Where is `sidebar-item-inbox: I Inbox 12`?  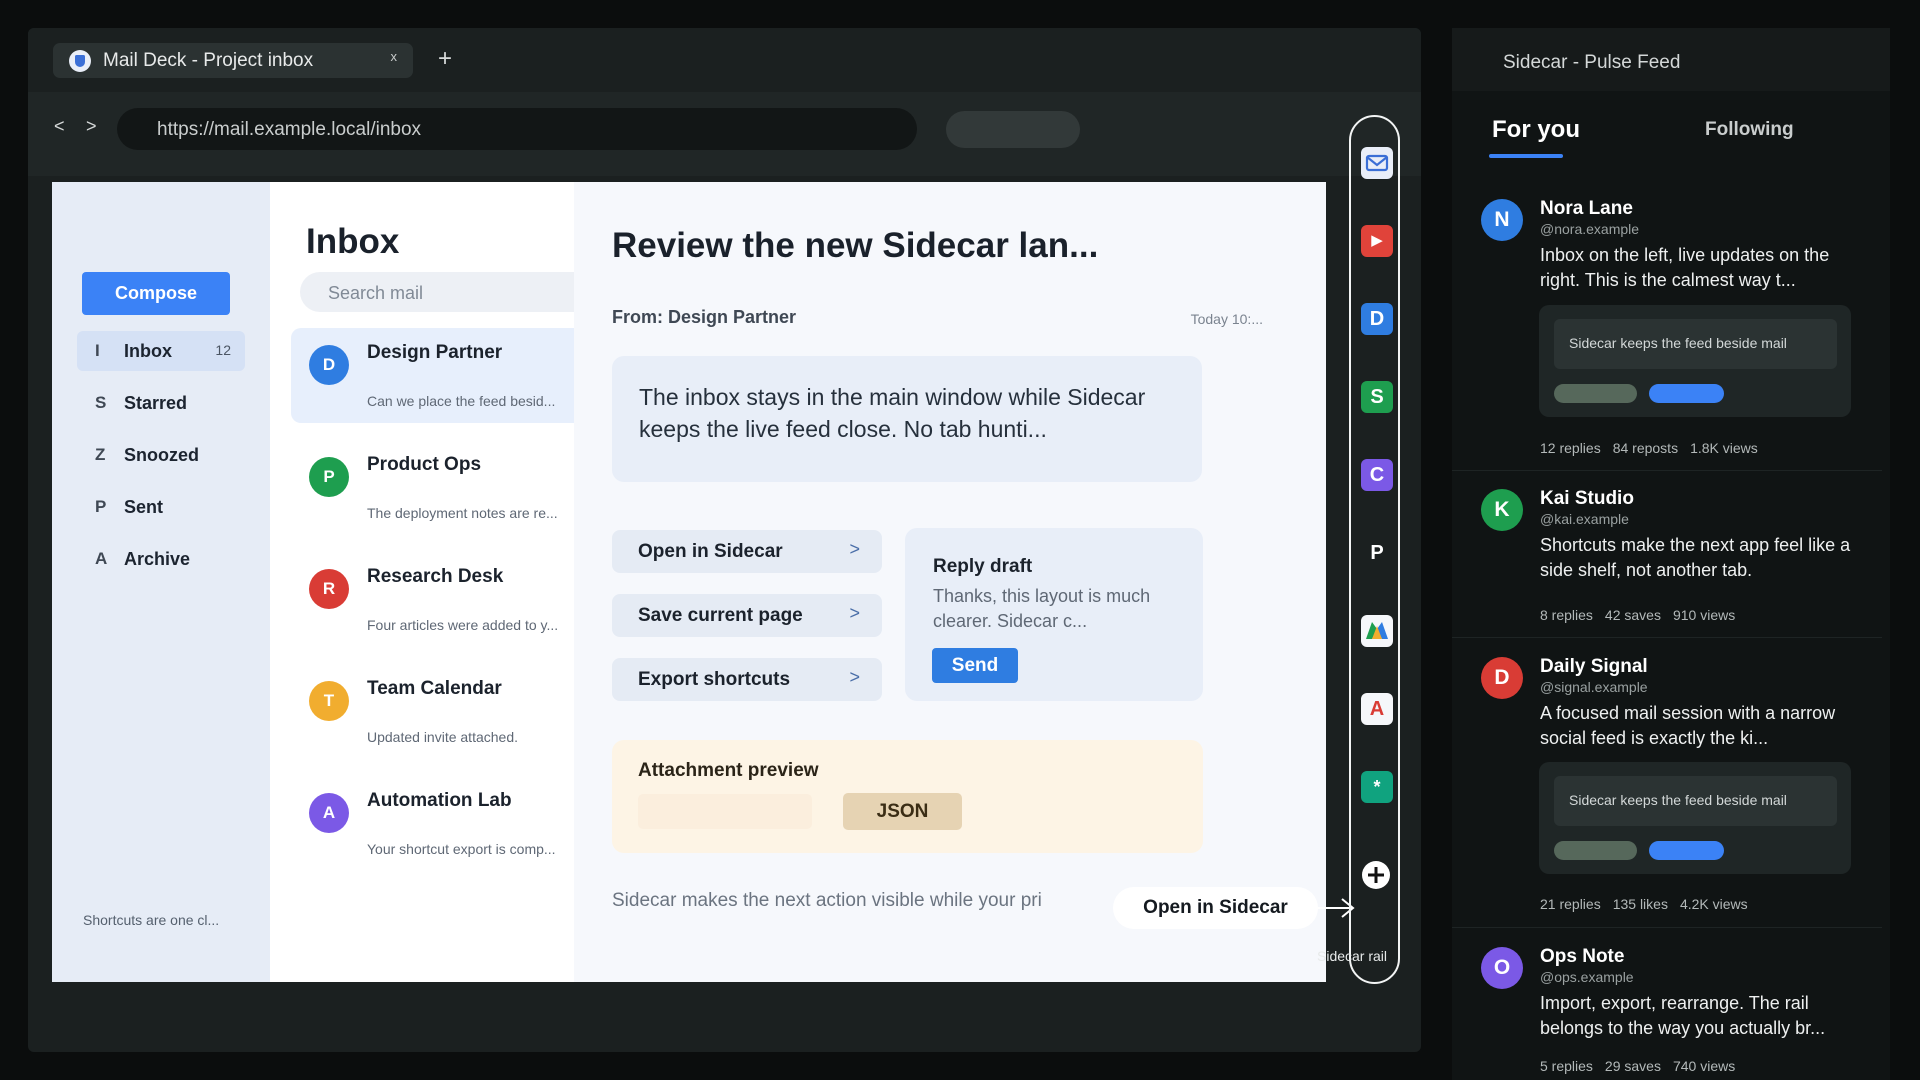 sidebar-item-inbox: I Inbox 12 is located at coordinates (161, 351).